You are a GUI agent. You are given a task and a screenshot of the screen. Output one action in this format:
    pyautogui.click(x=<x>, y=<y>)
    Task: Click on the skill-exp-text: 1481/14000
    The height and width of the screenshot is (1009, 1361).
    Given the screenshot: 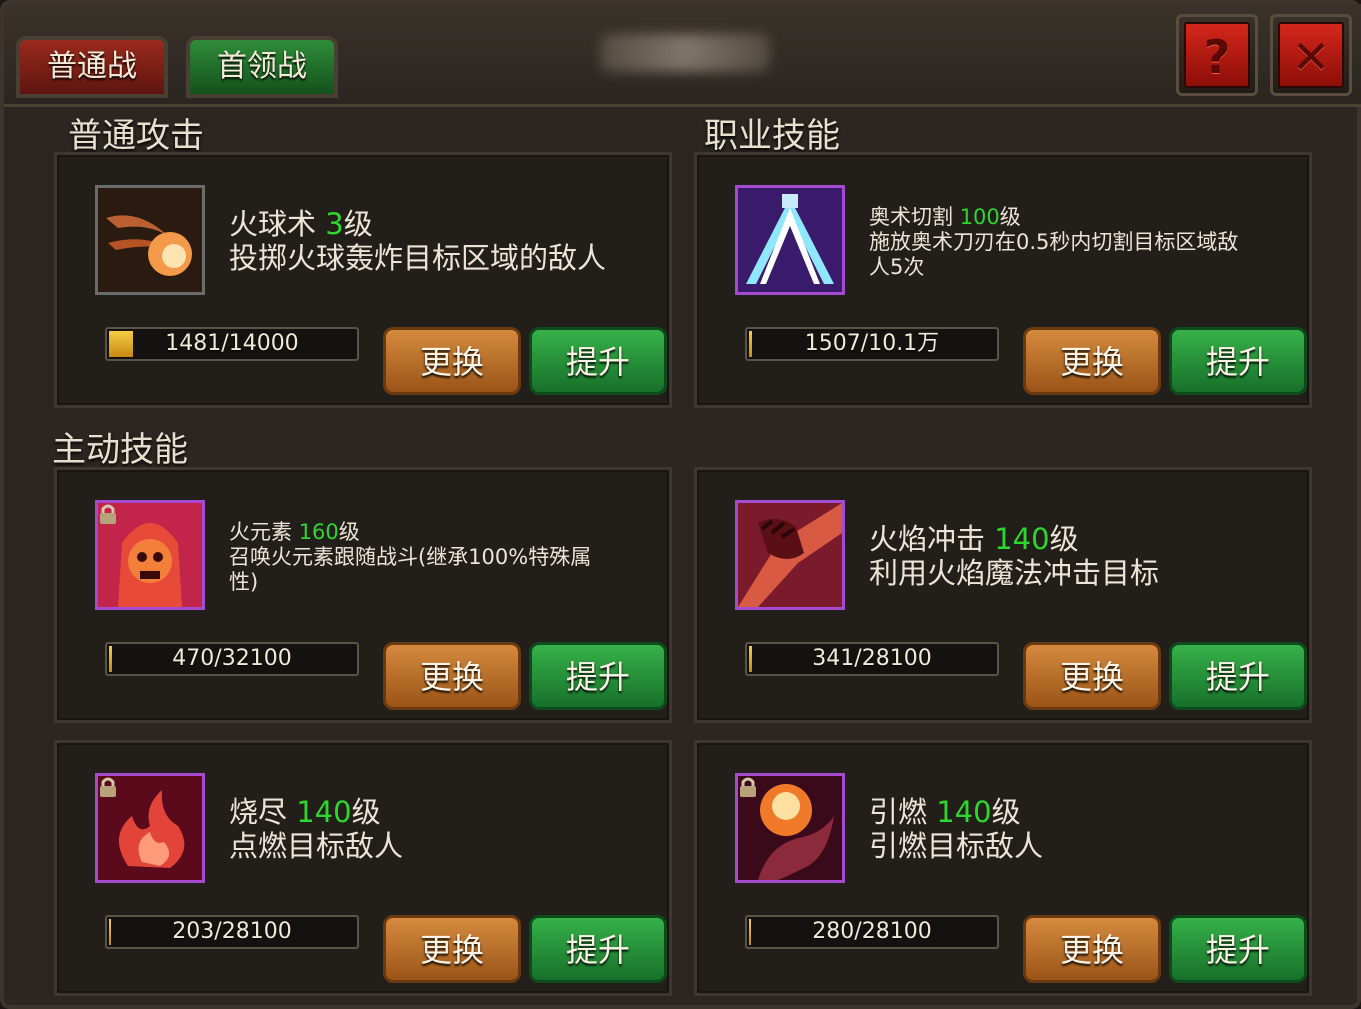 What is the action you would take?
    pyautogui.click(x=232, y=343)
    